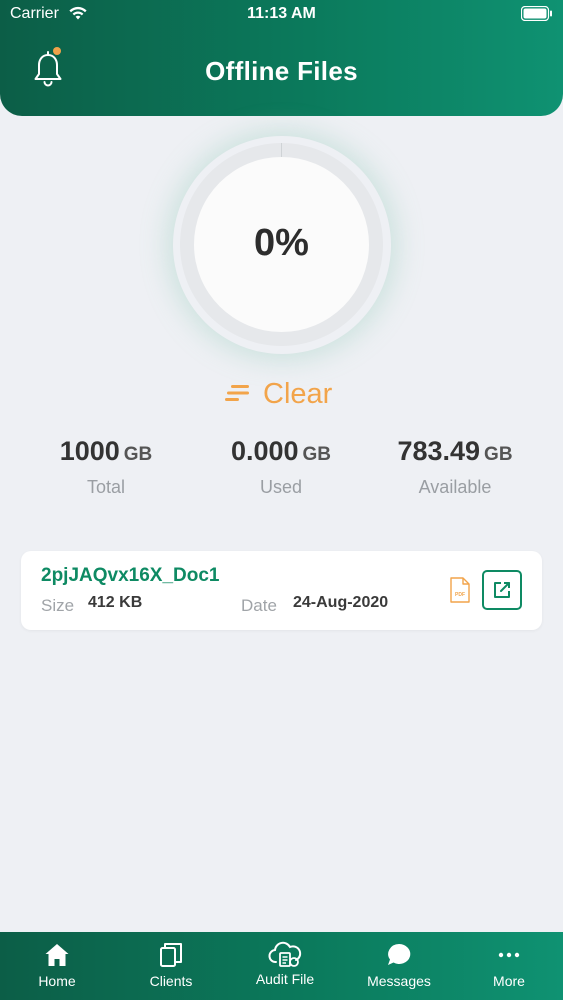  Describe the element at coordinates (264, 451) in the screenshot. I see `stat-used-value: 0.000` at that location.